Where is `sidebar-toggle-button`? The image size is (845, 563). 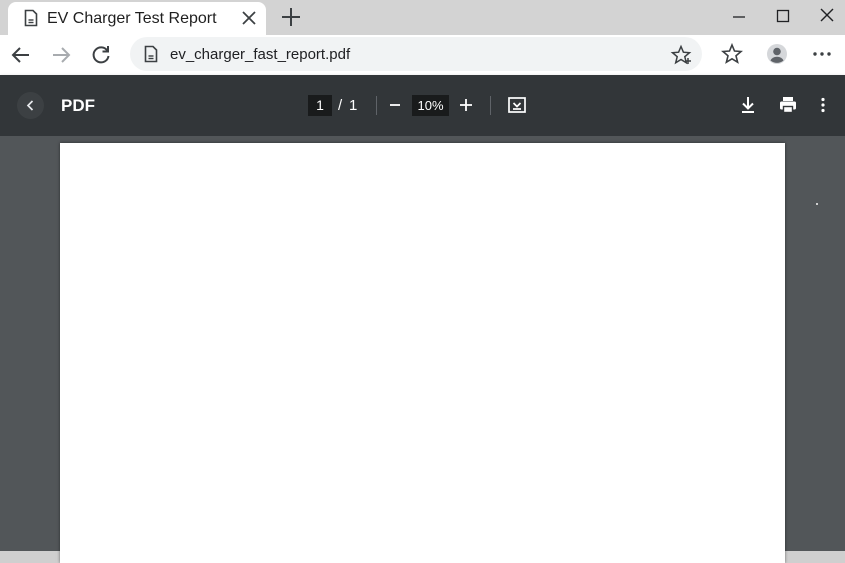
sidebar-toggle-button is located at coordinates (30, 105).